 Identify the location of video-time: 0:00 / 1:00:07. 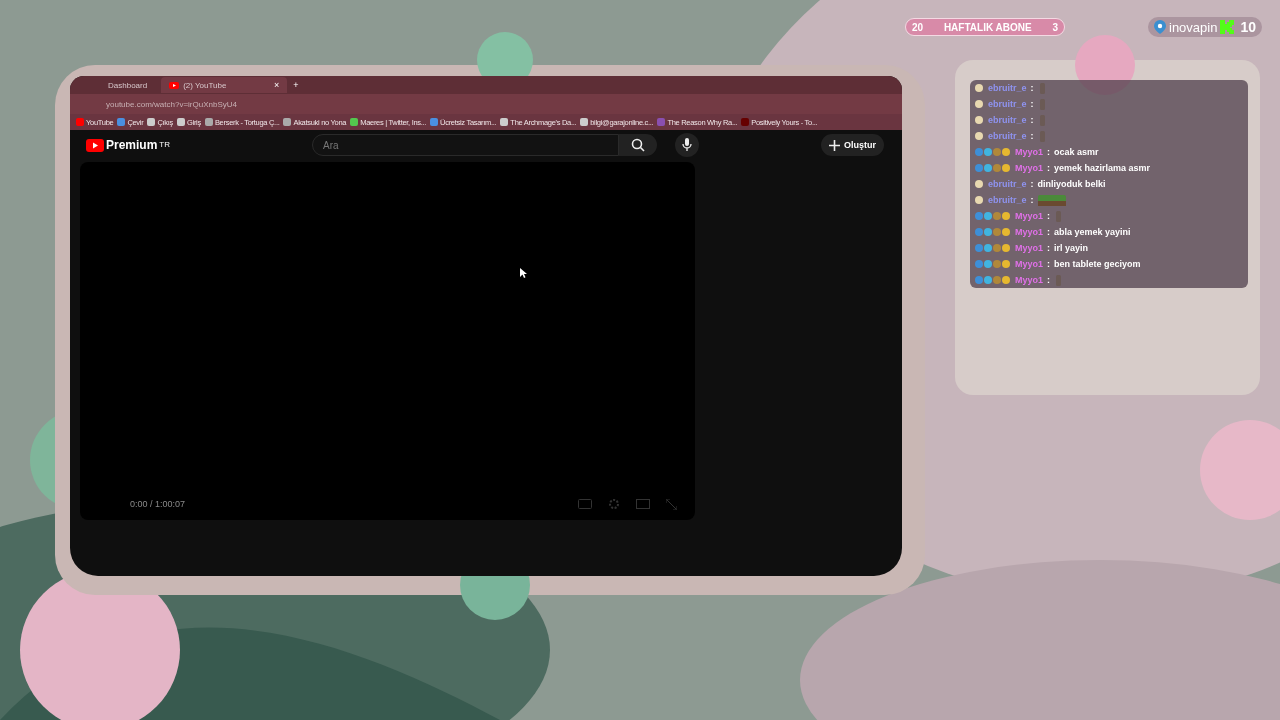
(158, 504).